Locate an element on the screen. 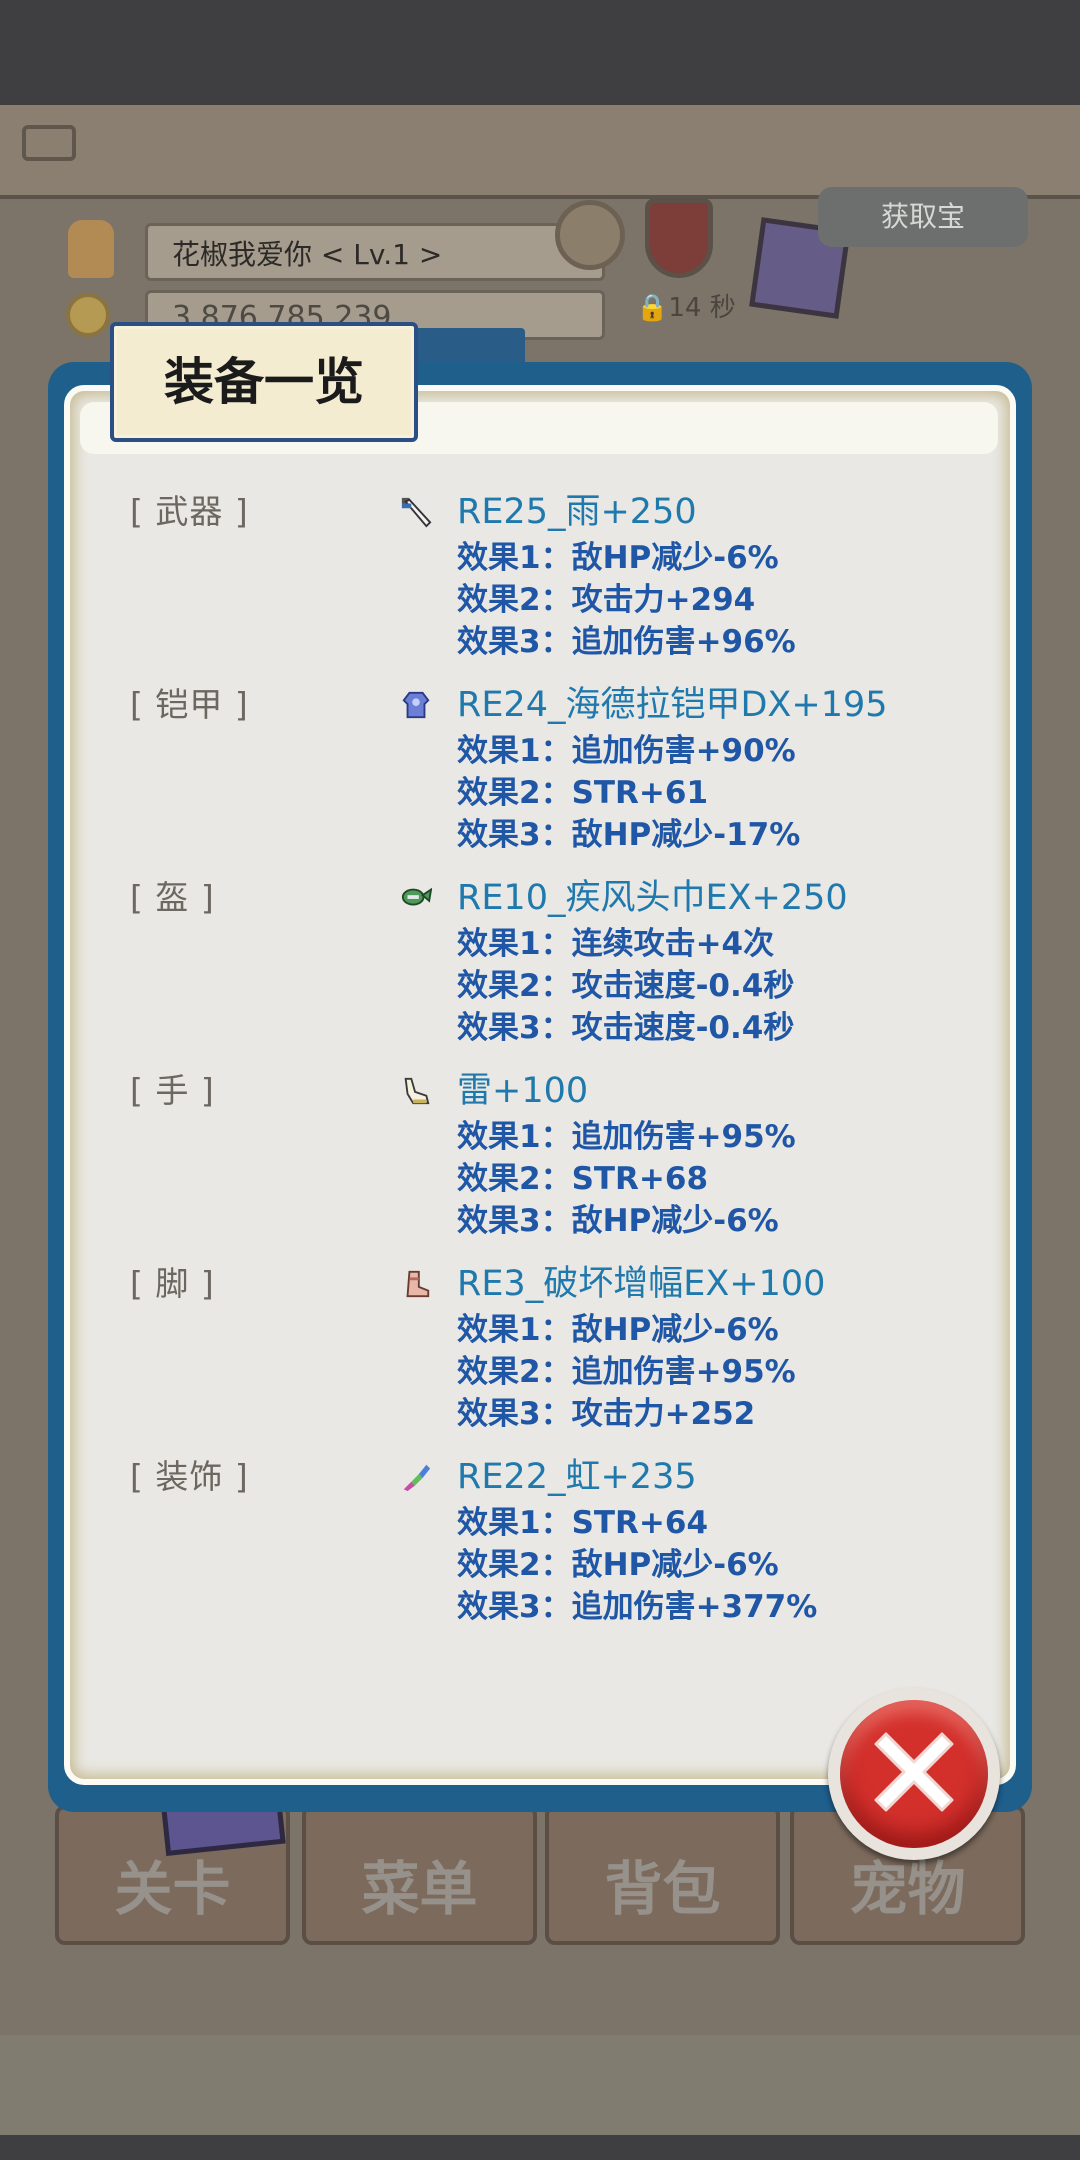 The image size is (1080, 2160). dialog-title: 装备一览 is located at coordinates (264, 382).